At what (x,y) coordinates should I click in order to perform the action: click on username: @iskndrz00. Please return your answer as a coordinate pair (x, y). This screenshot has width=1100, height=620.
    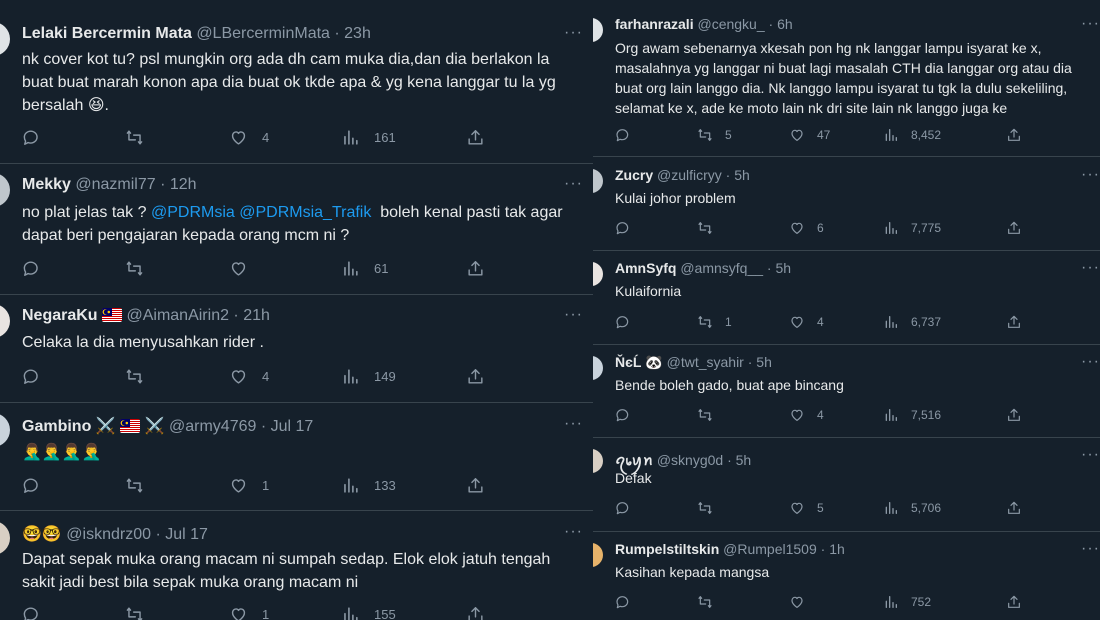
    Looking at the image, I should click on (108, 534).